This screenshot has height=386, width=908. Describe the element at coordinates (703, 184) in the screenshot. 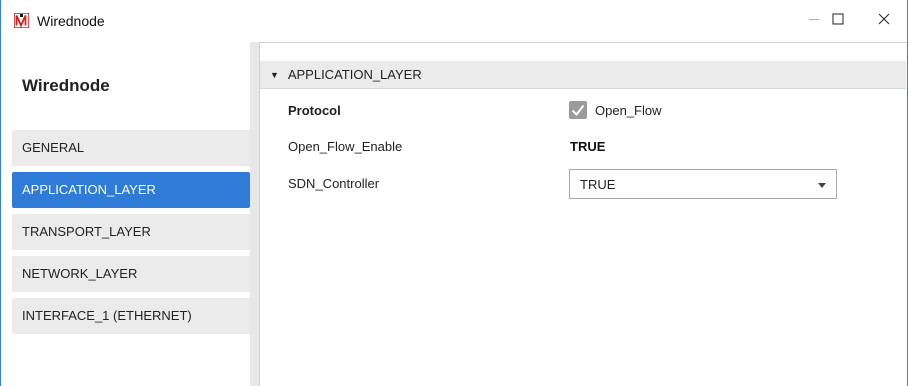

I see `sdn-controller-dropdown: TRUE` at that location.